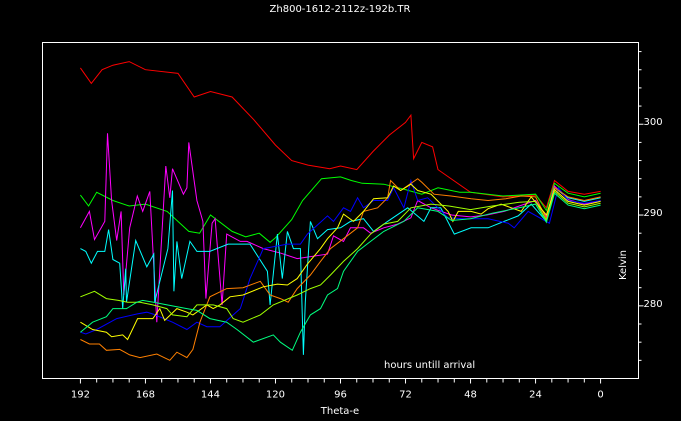  What do you see at coordinates (210, 395) in the screenshot?
I see `x-tick-label: 144` at bounding box center [210, 395].